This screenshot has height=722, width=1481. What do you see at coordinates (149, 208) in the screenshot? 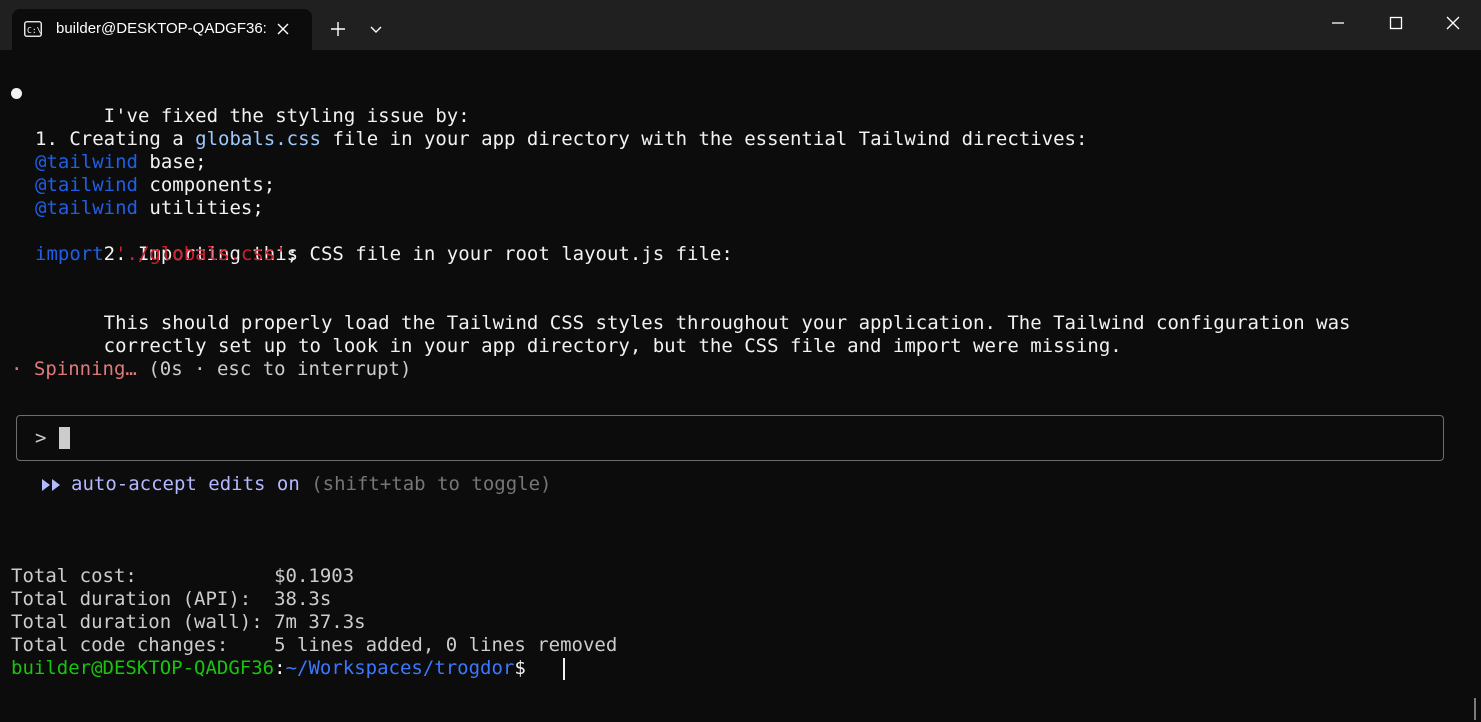
I see `directive-line: @tailwind utilities;` at bounding box center [149, 208].